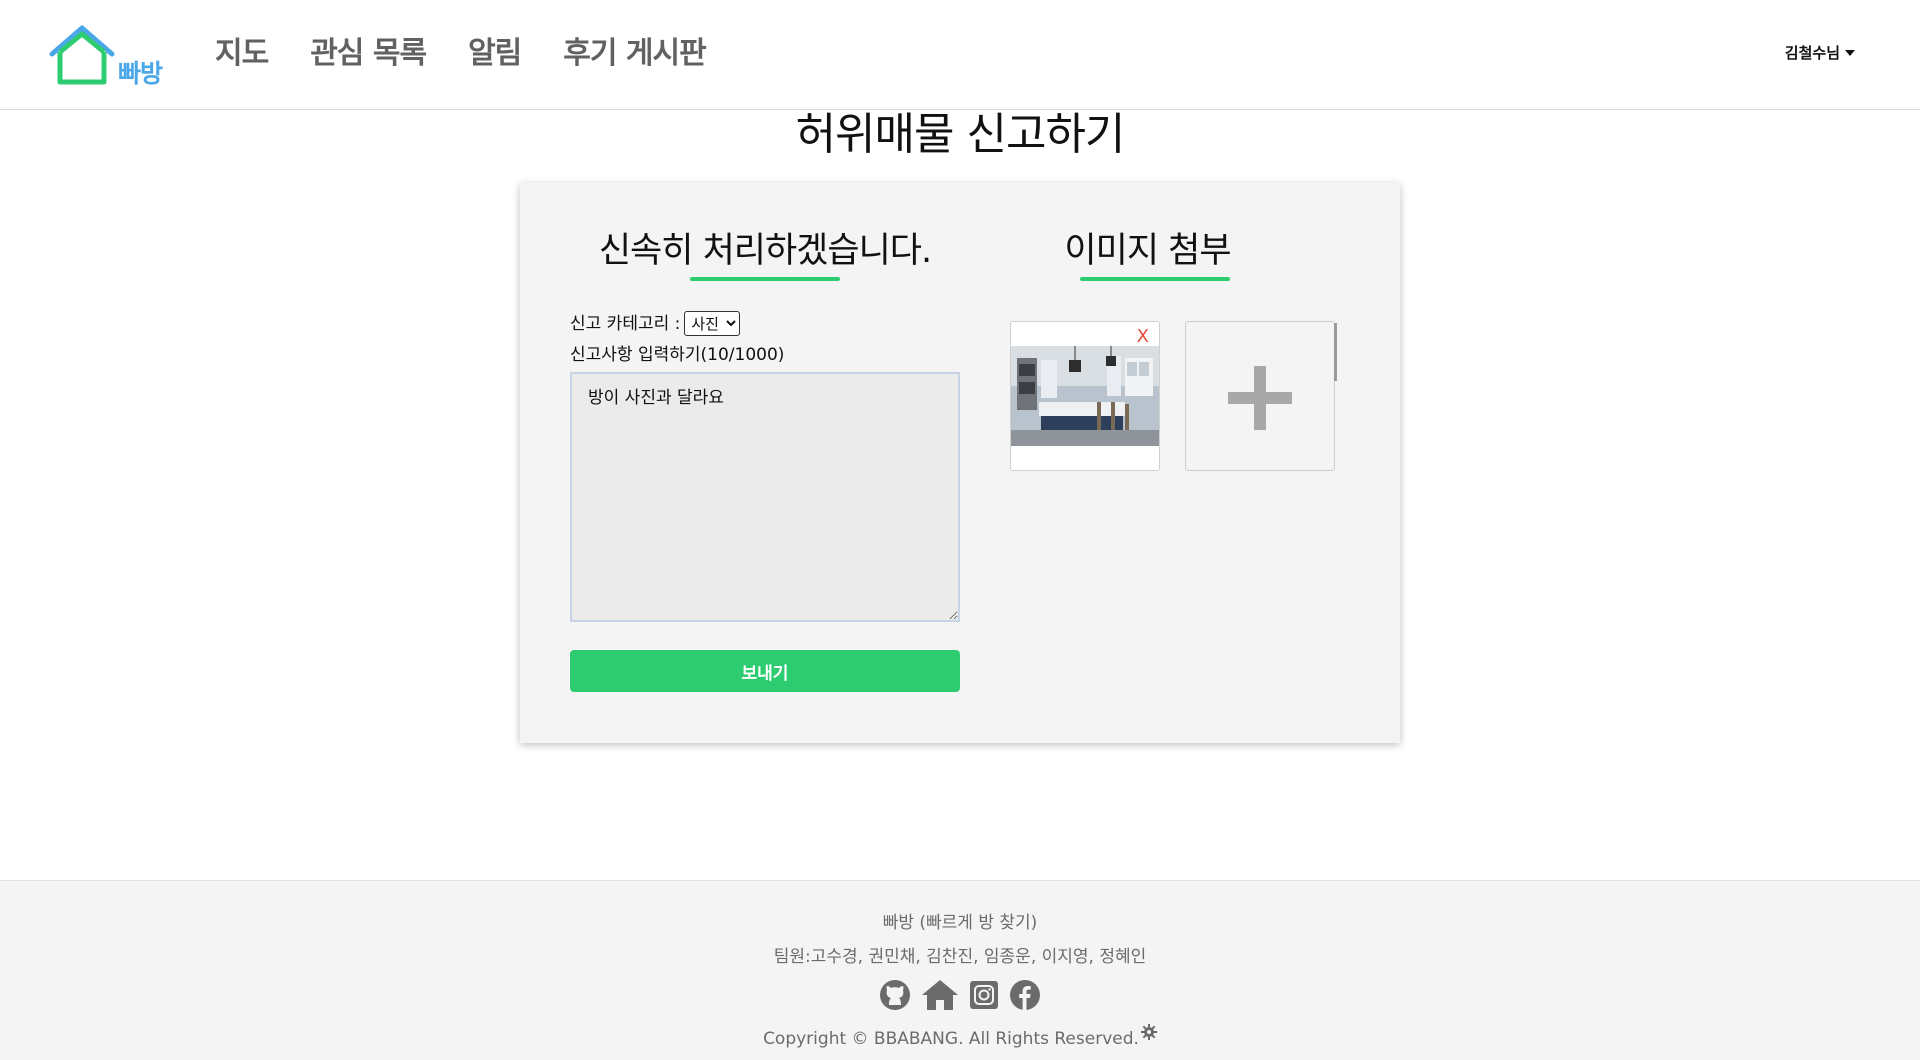  I want to click on kitchen-photo, so click(1085, 396).